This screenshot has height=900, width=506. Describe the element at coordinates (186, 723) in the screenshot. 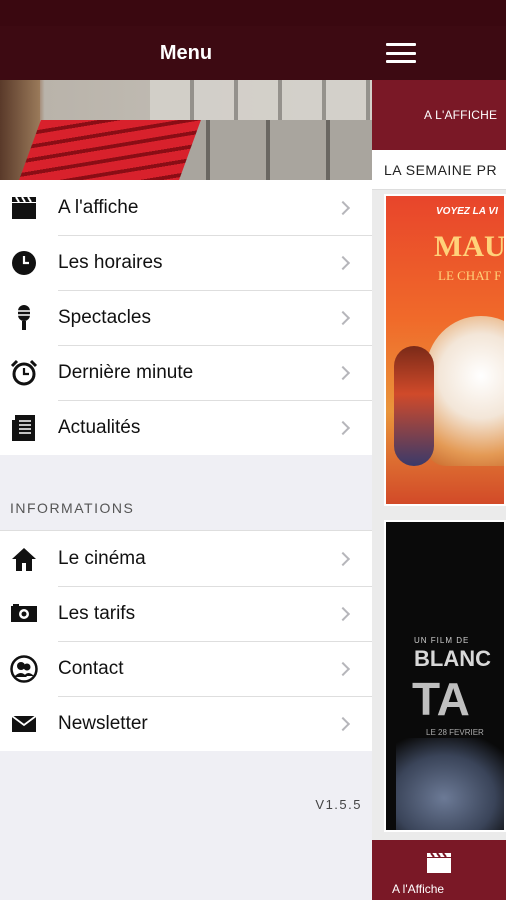

I see `menu-item-newsletter: Newsletter` at that location.